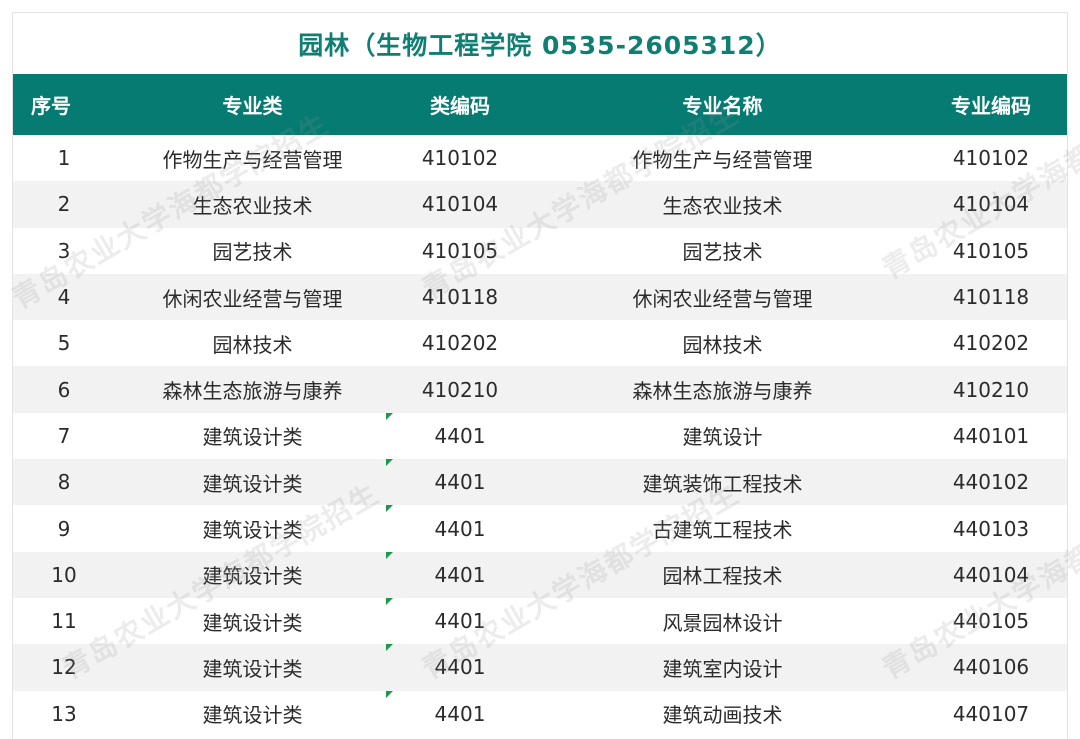 This screenshot has height=739, width=1080. Describe the element at coordinates (991, 667) in the screenshot. I see `row-major-code: 440106` at that location.